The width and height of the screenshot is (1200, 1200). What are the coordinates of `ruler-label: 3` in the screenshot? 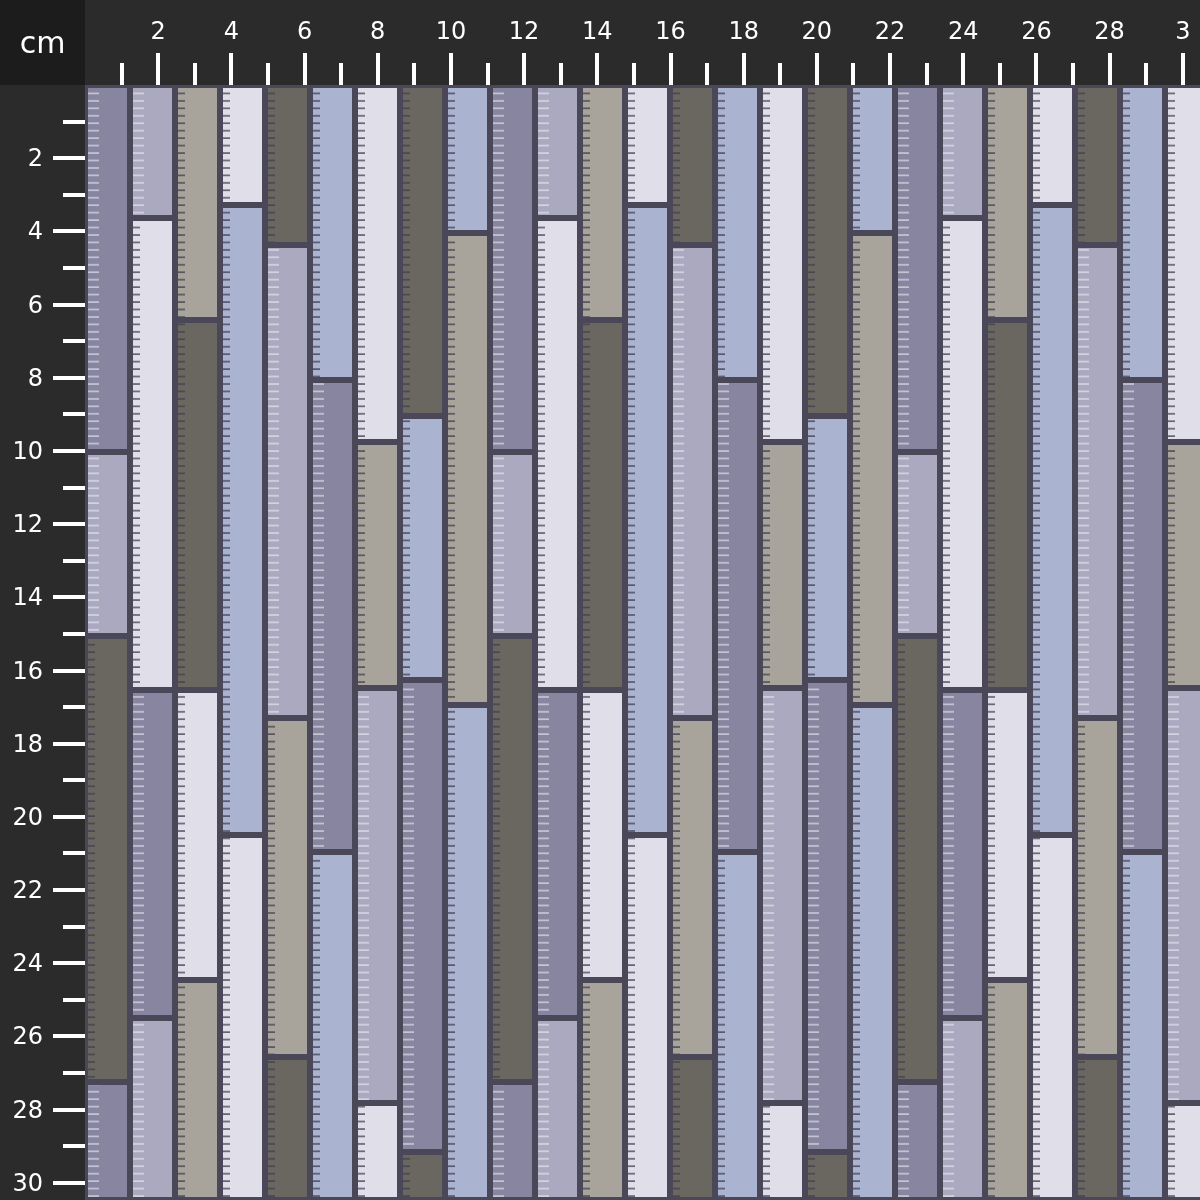 It's located at (1183, 31).